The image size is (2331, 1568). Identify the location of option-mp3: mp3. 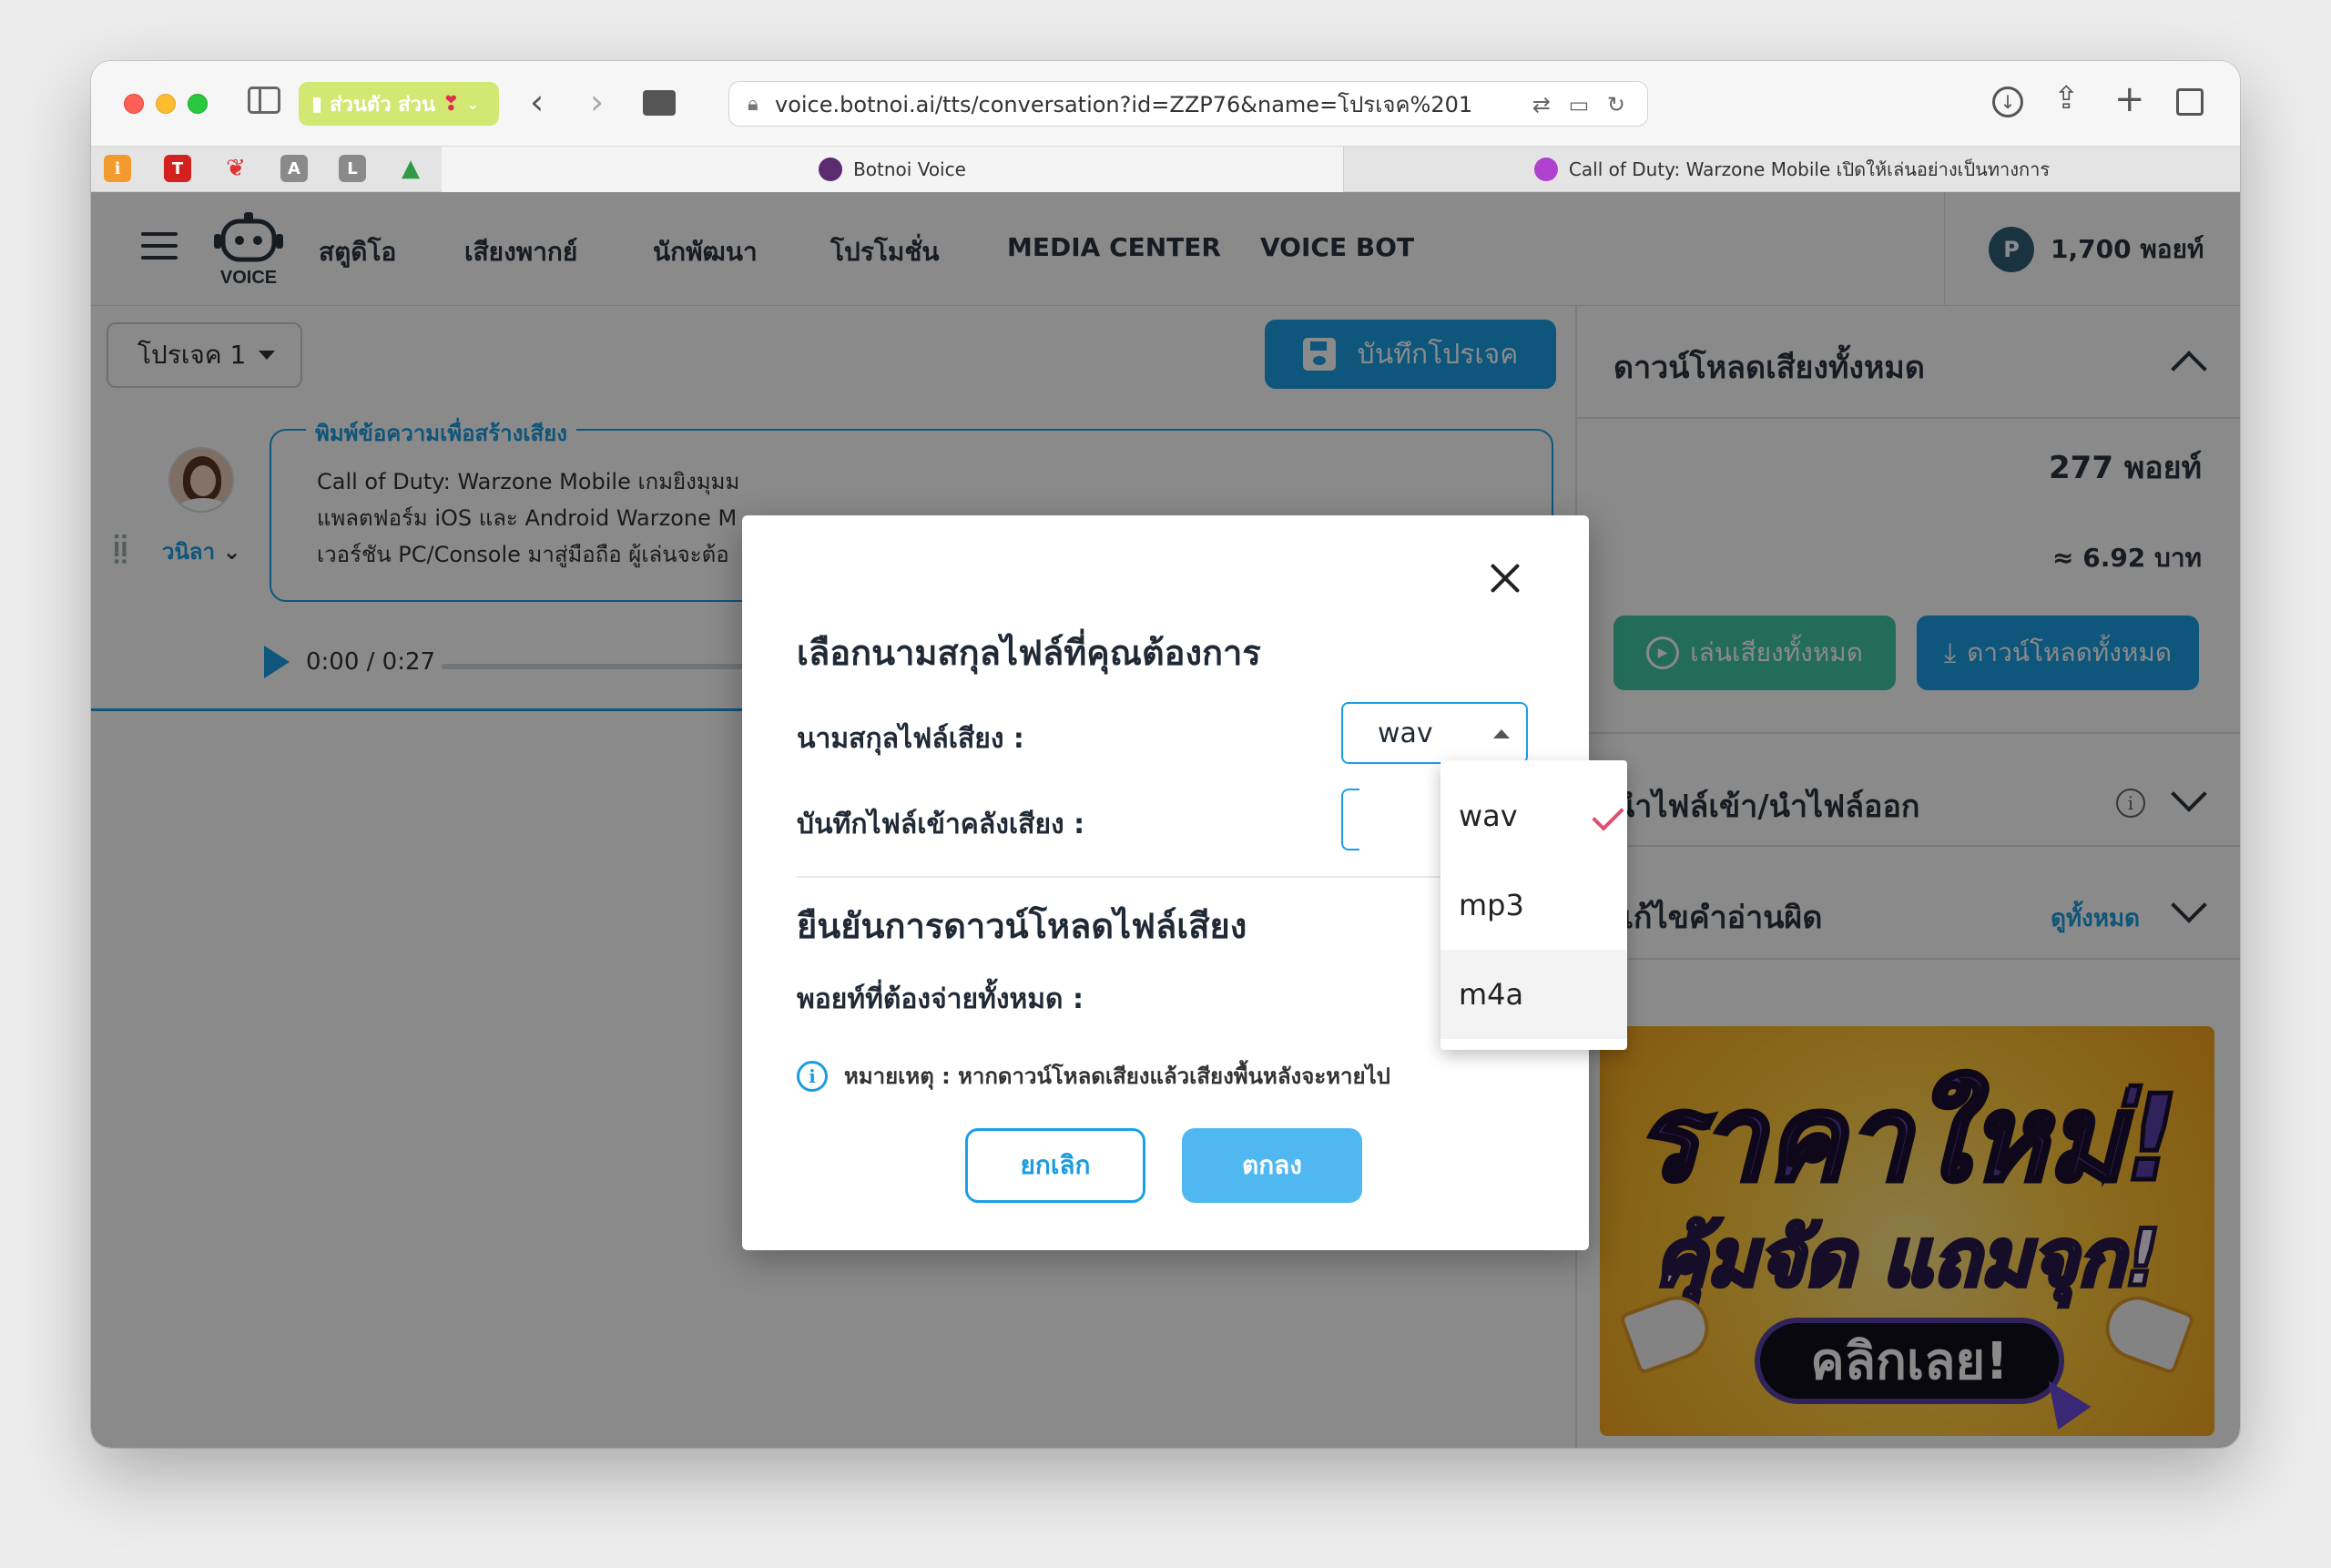
(1533, 905).